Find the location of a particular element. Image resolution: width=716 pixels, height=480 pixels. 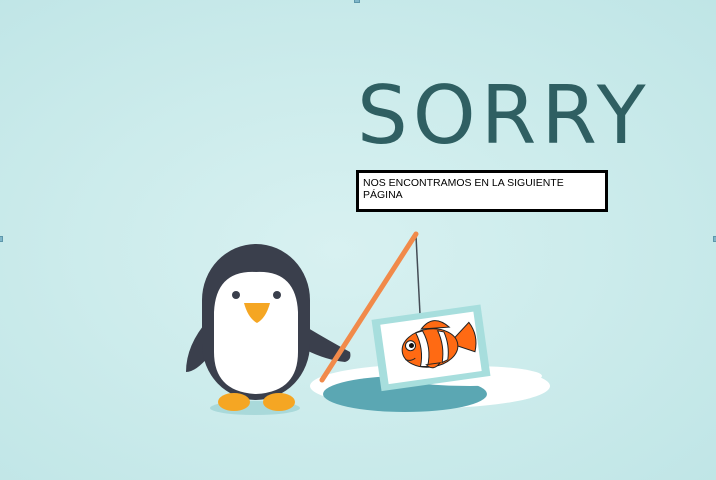

clownfish-card is located at coordinates (431, 348).